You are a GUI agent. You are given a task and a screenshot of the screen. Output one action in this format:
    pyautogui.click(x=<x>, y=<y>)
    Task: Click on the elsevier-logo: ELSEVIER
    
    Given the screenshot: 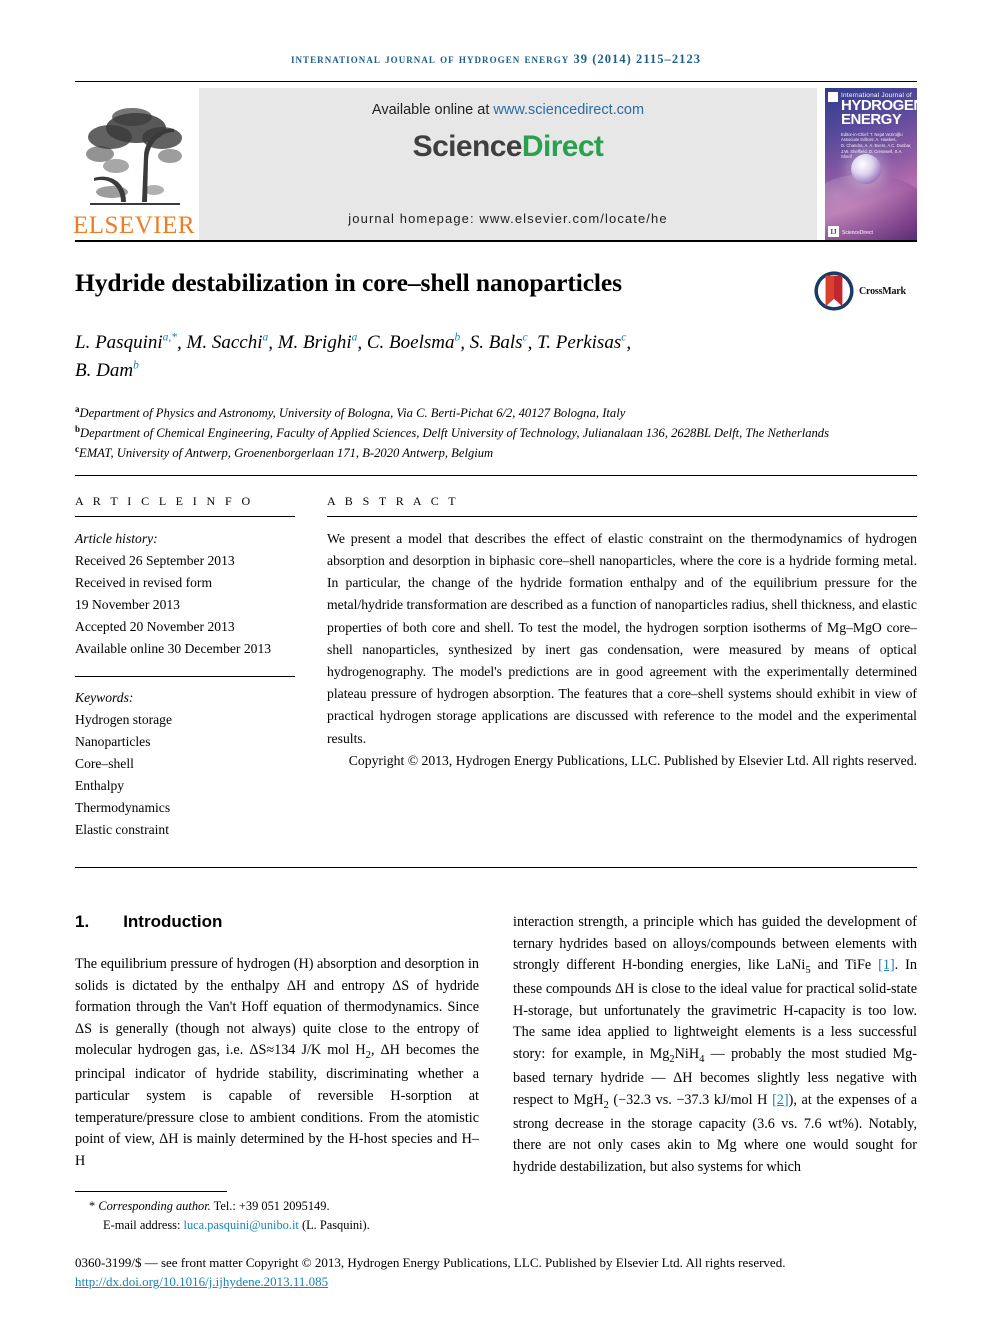 What is the action you would take?
    pyautogui.click(x=134, y=164)
    